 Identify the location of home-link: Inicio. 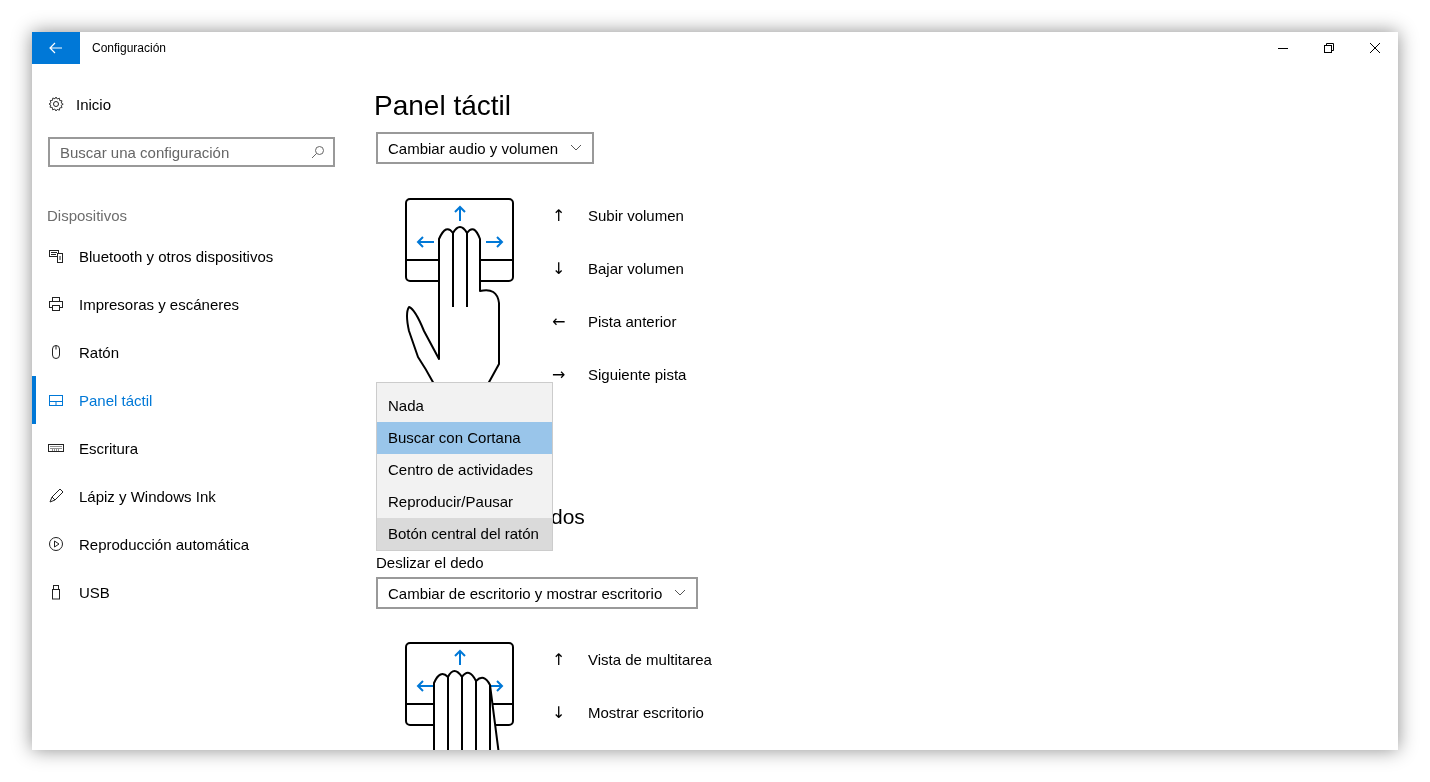
(72, 104).